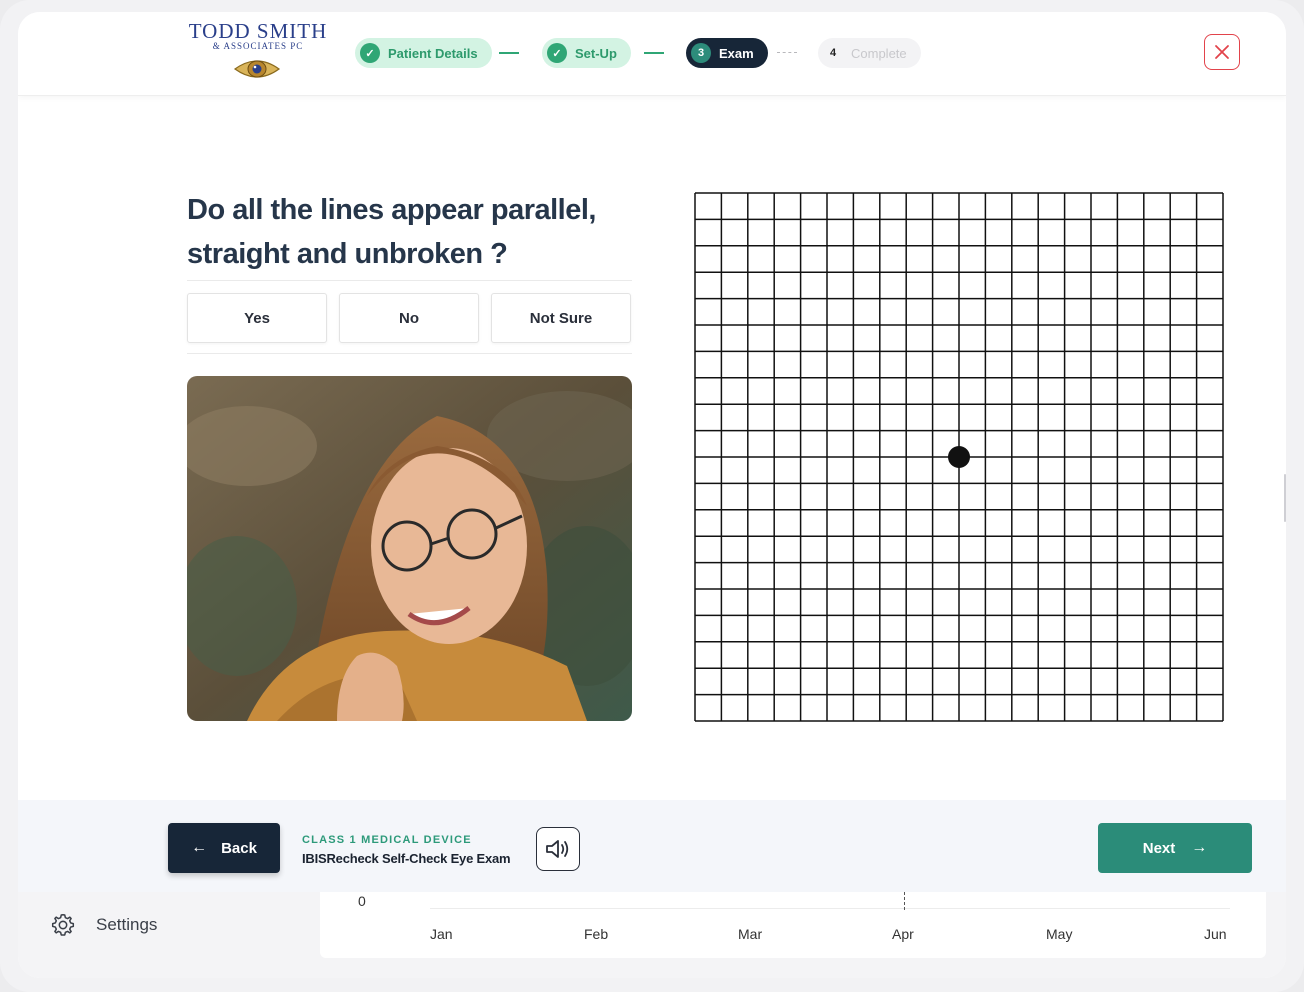  What do you see at coordinates (1059, 934) in the screenshot?
I see `x-tick-label: May` at bounding box center [1059, 934].